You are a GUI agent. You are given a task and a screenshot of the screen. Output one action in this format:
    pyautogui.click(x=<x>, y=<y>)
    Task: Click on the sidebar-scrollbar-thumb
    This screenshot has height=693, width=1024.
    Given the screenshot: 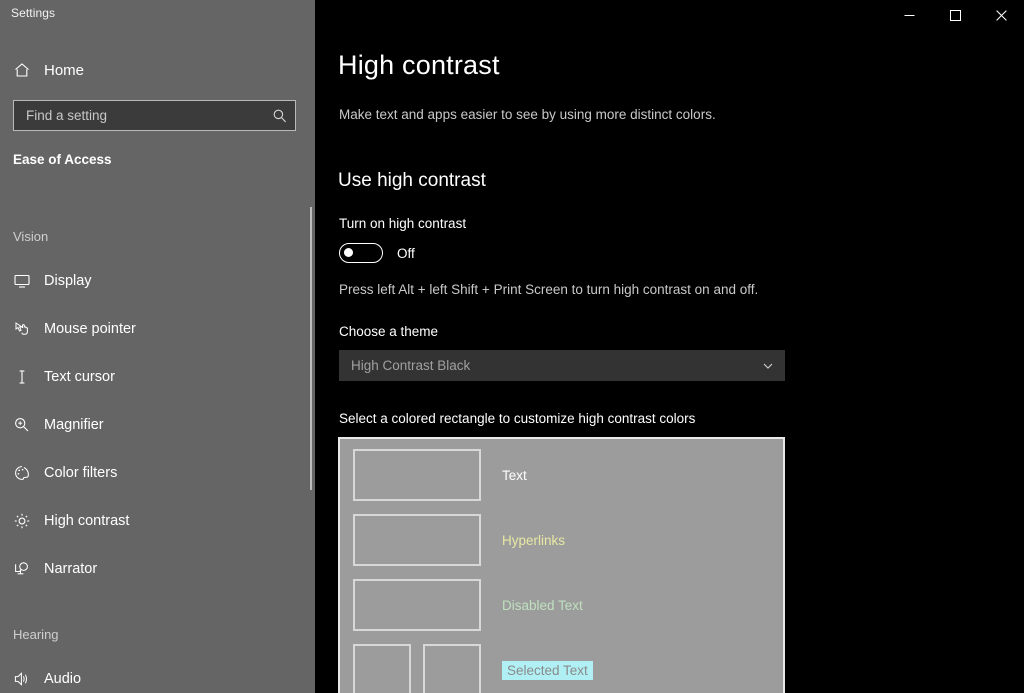 What is the action you would take?
    pyautogui.click(x=311, y=348)
    